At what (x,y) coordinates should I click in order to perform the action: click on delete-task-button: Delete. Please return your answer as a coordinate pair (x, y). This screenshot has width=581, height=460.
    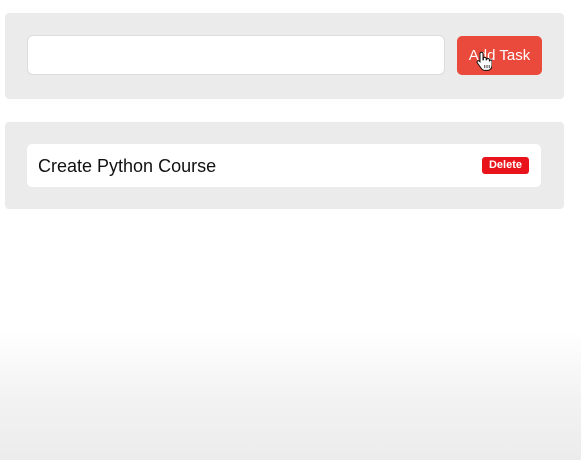
    Looking at the image, I should click on (505, 165).